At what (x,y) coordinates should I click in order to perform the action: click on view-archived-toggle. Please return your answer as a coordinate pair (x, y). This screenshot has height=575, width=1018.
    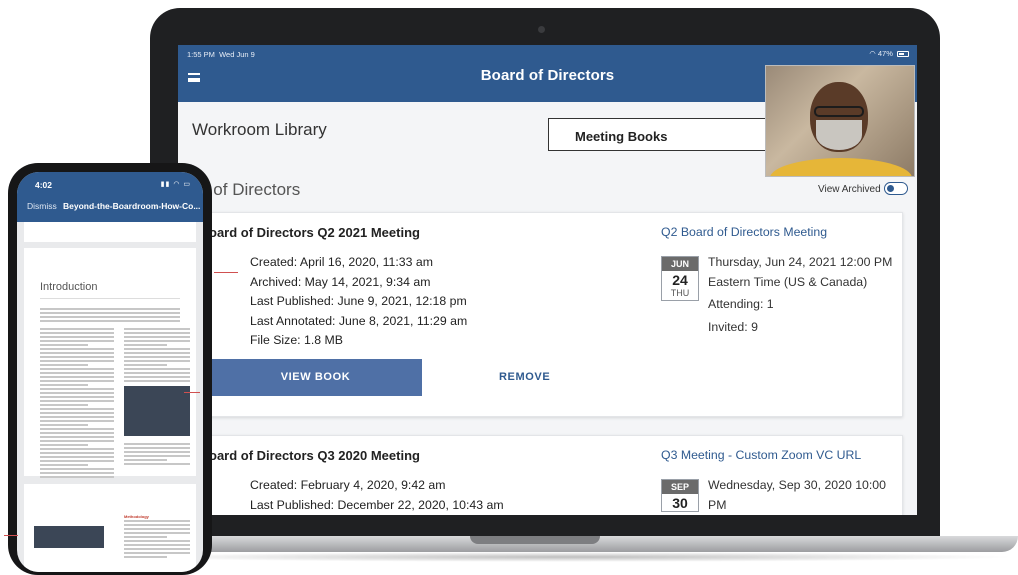
    Looking at the image, I should click on (896, 188).